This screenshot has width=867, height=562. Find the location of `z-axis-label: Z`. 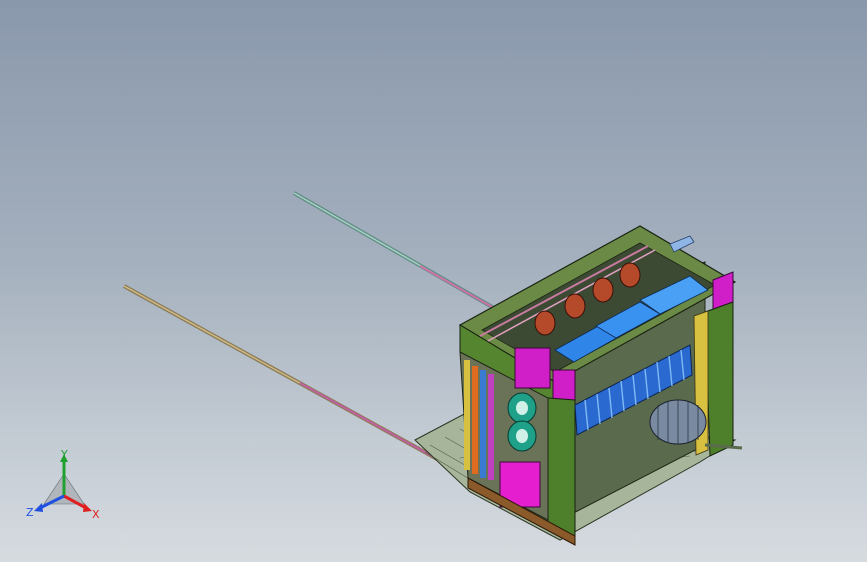

z-axis-label: Z is located at coordinates (30, 512).